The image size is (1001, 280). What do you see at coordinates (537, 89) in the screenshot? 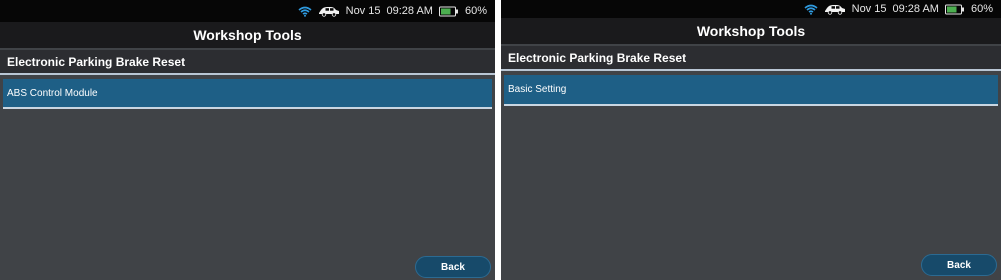
I see `list-item-label: Basic Setting` at bounding box center [537, 89].